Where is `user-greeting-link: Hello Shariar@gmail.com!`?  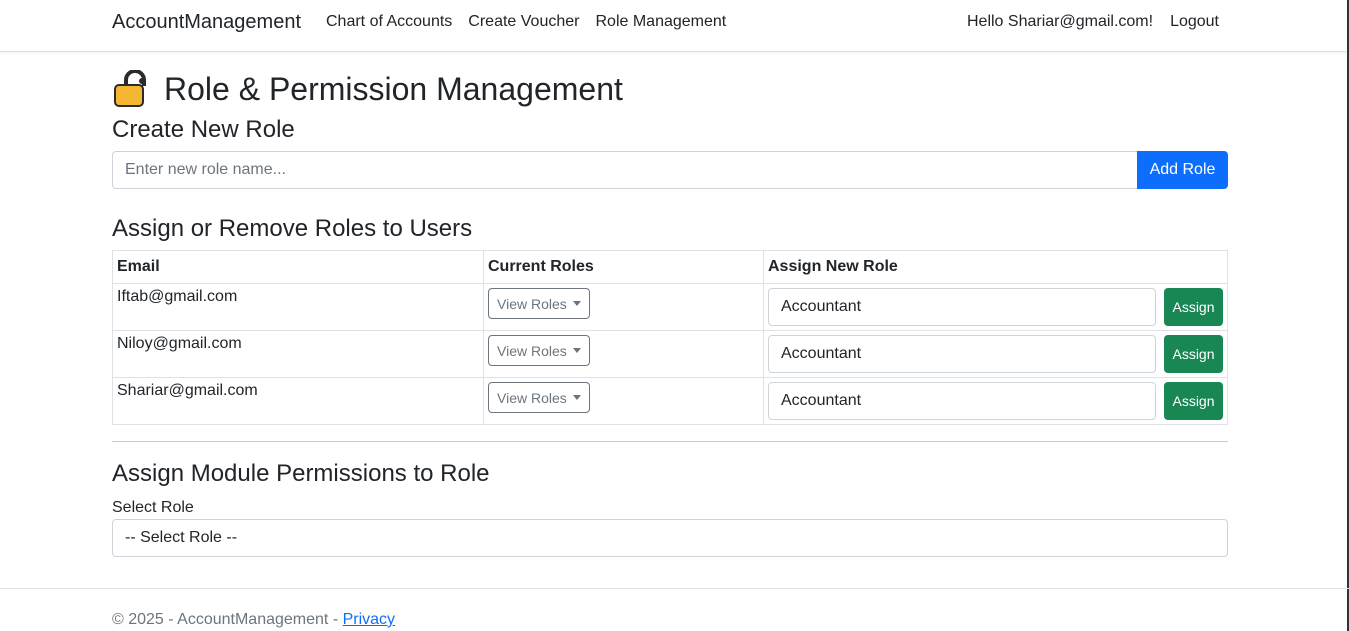 user-greeting-link: Hello Shariar@gmail.com! is located at coordinates (1060, 22).